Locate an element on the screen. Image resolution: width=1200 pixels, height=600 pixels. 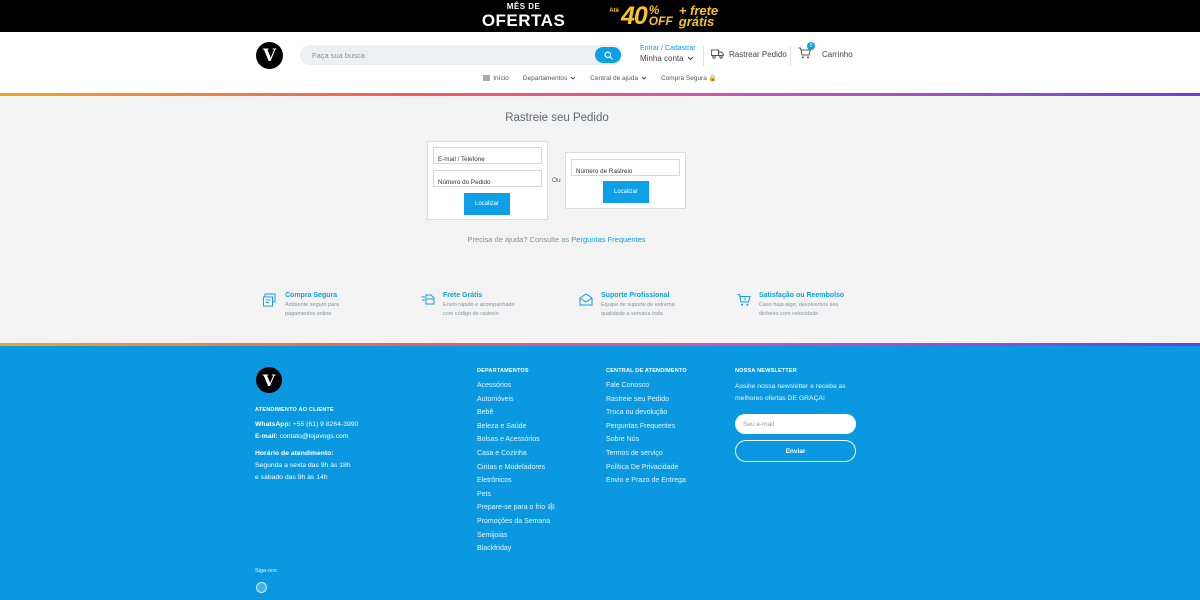
email-phone-input is located at coordinates (487, 159).